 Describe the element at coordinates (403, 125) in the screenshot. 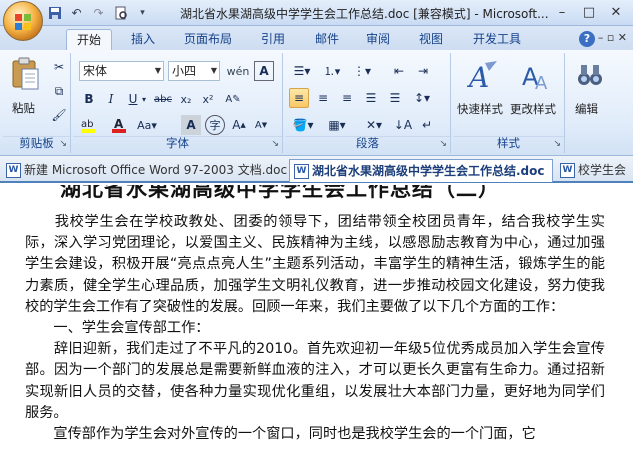

I see `sort-icon: ↓A` at that location.